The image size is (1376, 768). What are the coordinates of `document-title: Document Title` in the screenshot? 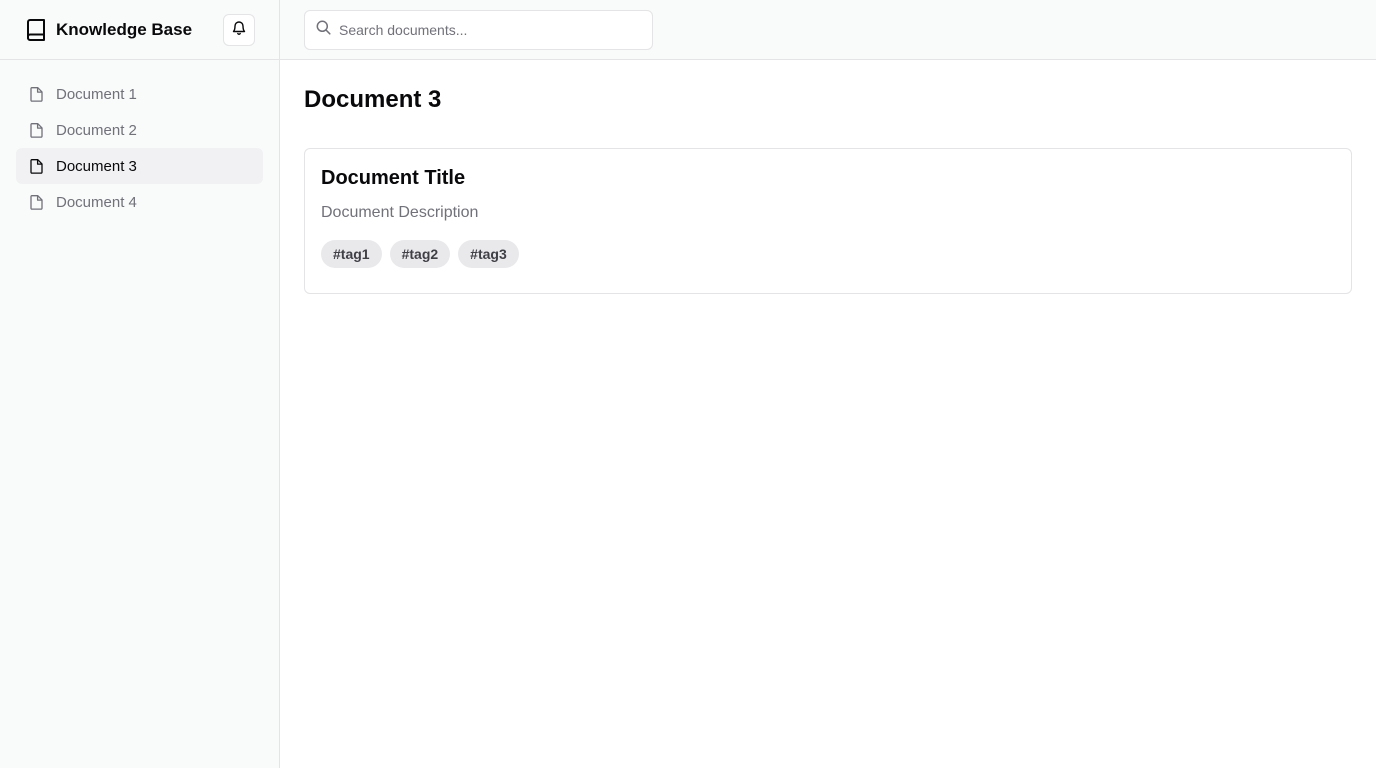 It's located at (393, 178).